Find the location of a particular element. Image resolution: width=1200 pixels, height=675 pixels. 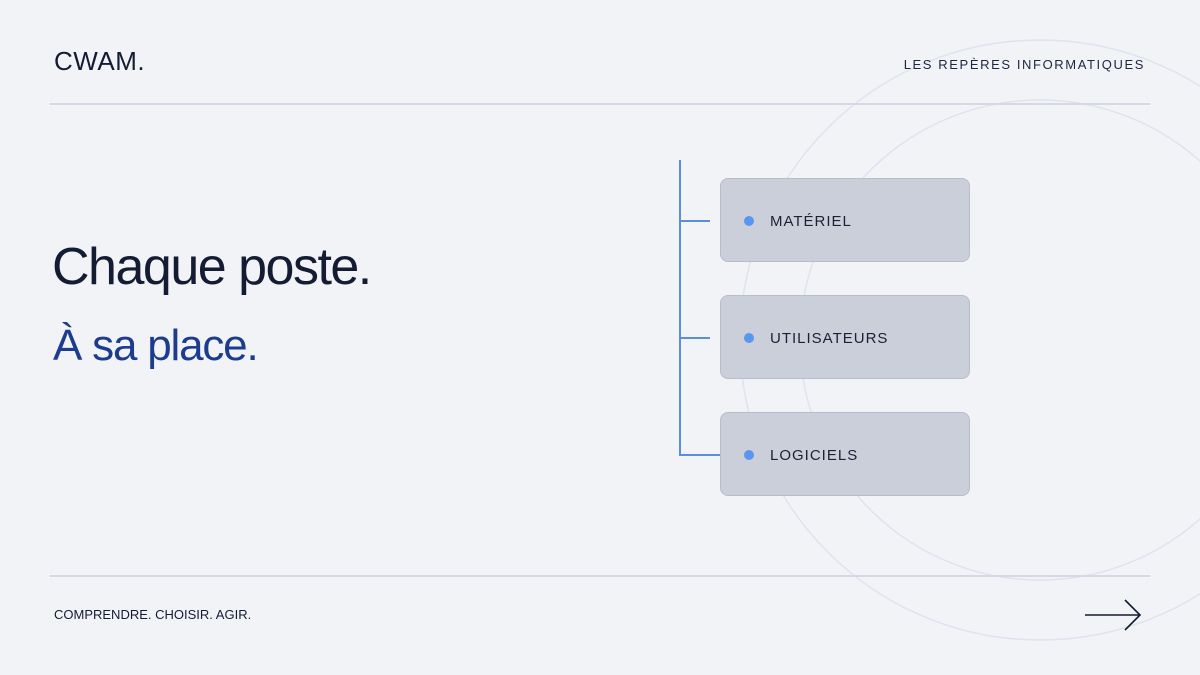

tree-card-label: MATÉRIEL is located at coordinates (811, 221).